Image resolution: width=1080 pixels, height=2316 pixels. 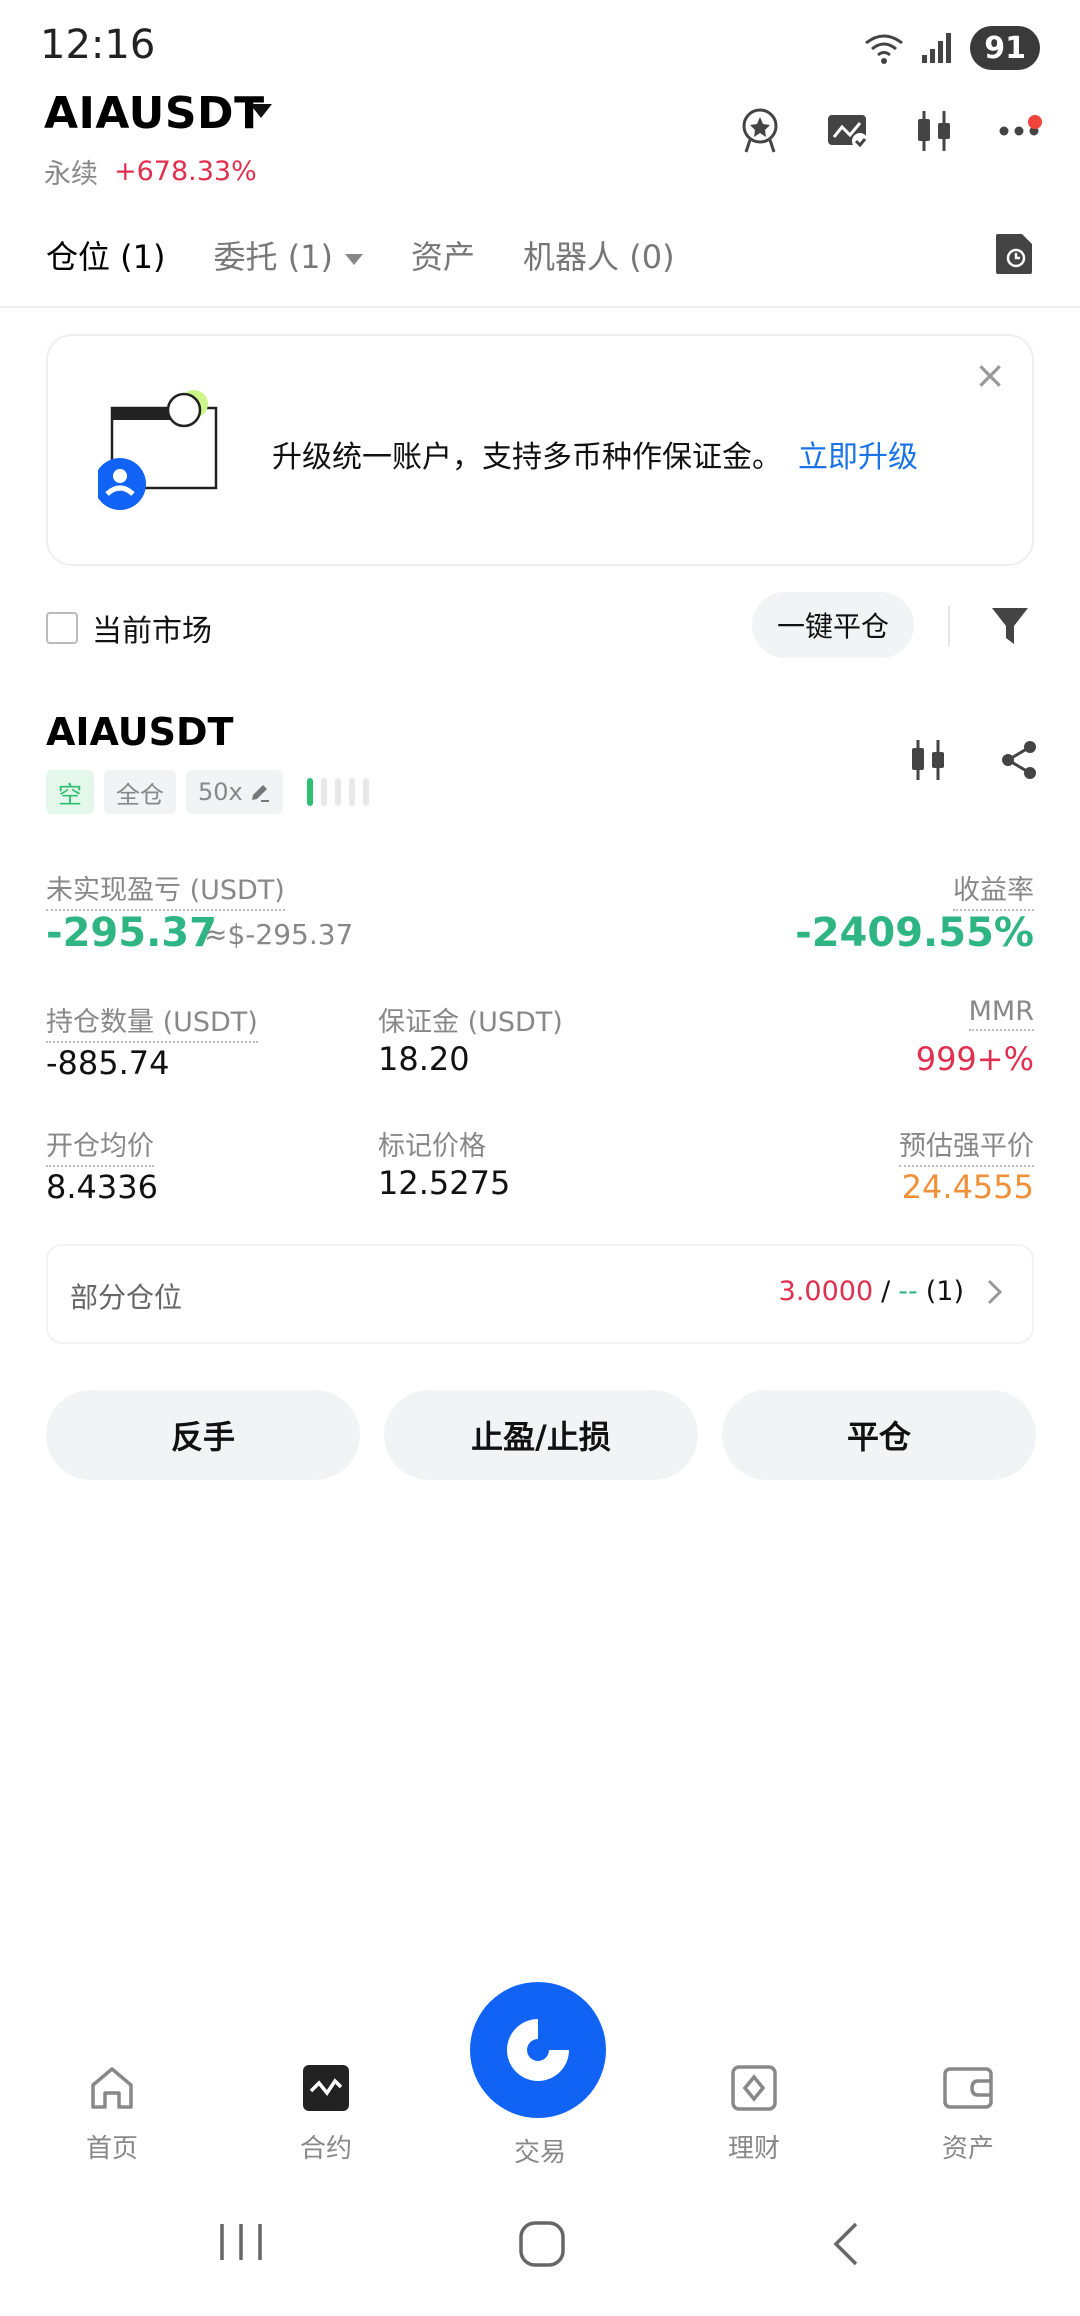 I want to click on image-chart-icon, so click(x=848, y=131).